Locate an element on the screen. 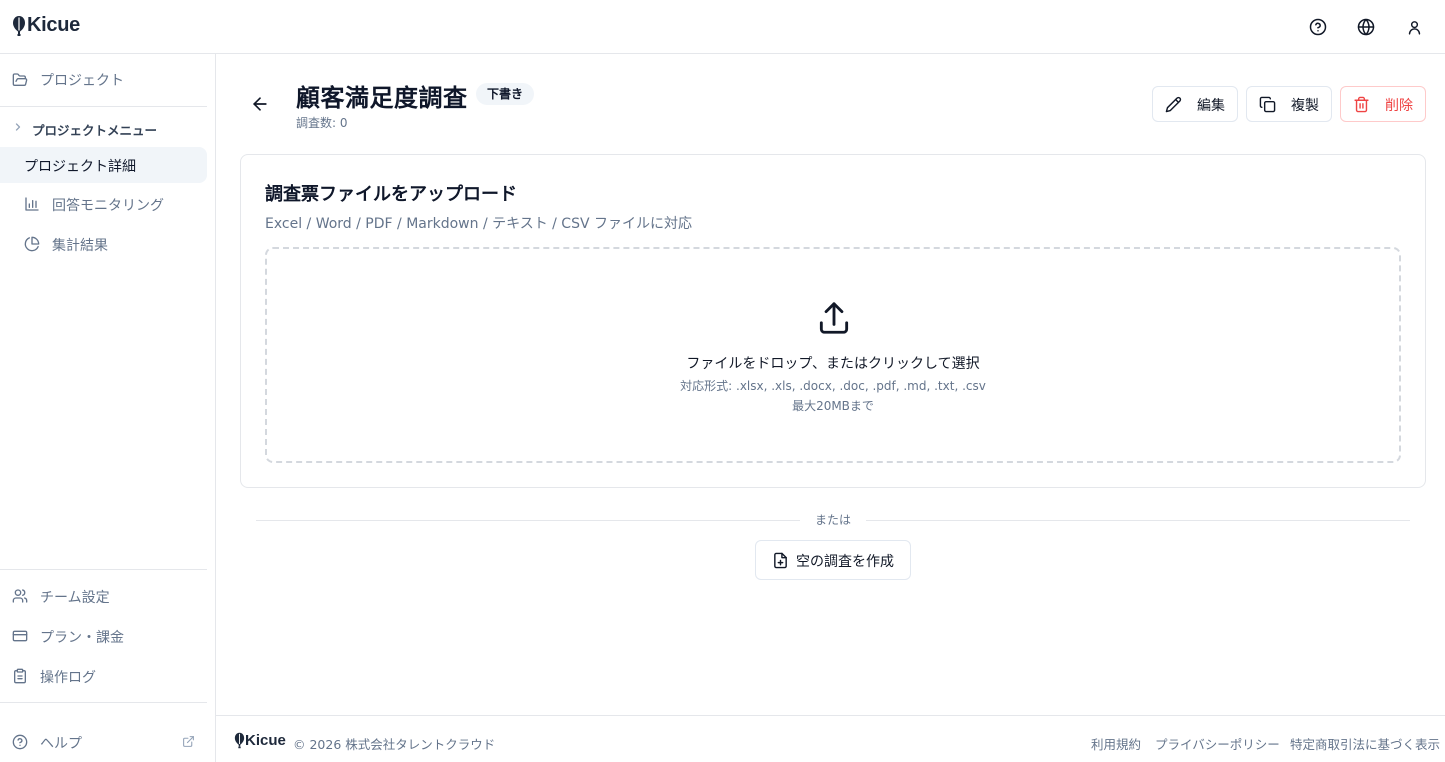 The width and height of the screenshot is (1445, 762). pencil-icon is located at coordinates (1173, 104).